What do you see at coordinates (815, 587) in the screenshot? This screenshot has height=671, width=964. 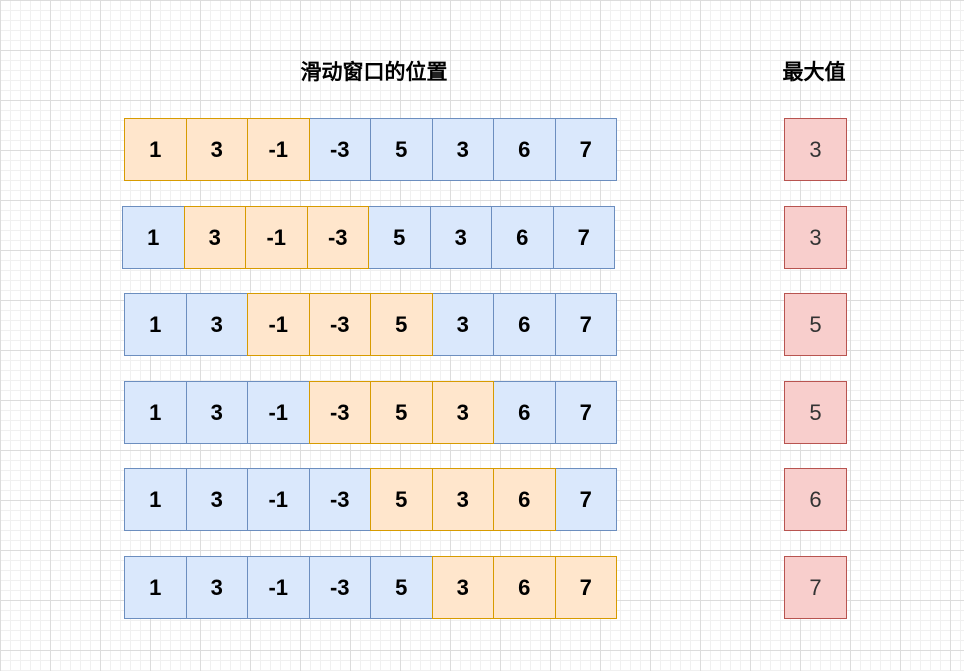 I see `max-value-box: 7` at bounding box center [815, 587].